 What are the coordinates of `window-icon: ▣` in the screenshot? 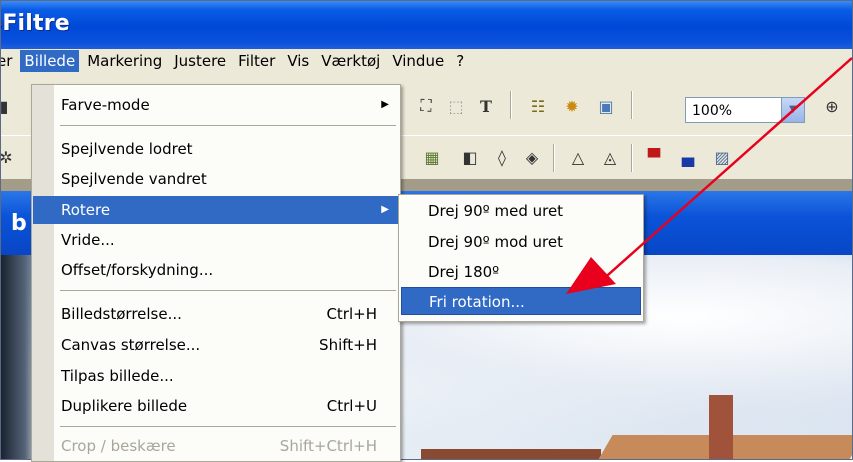 It's located at (606, 106).